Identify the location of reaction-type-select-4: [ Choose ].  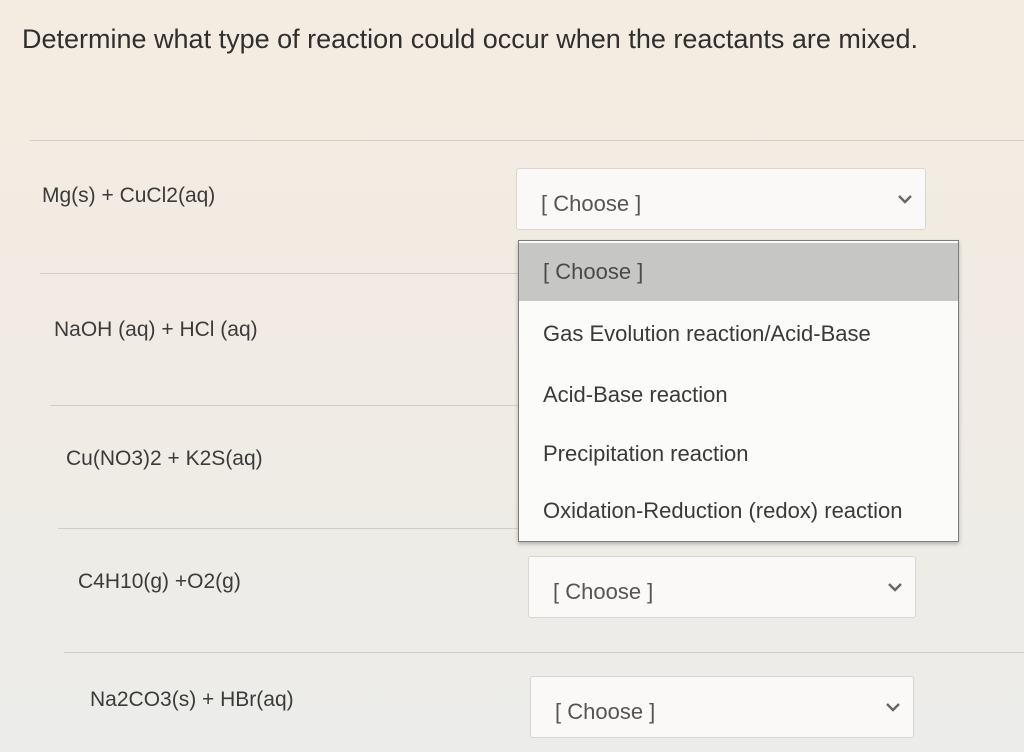
(722, 587).